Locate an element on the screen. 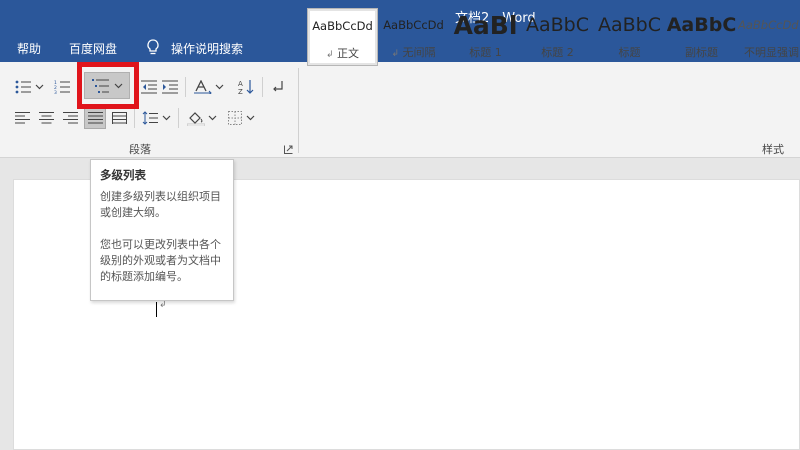  shading-button is located at coordinates (202, 118).